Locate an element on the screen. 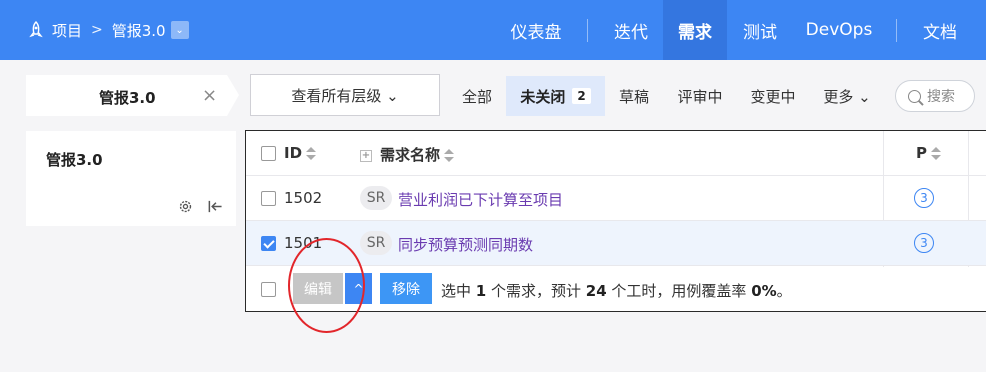 The width and height of the screenshot is (986, 372). project-breadcrumb: 项目 > 管报3.0 ⌄ is located at coordinates (108, 30).